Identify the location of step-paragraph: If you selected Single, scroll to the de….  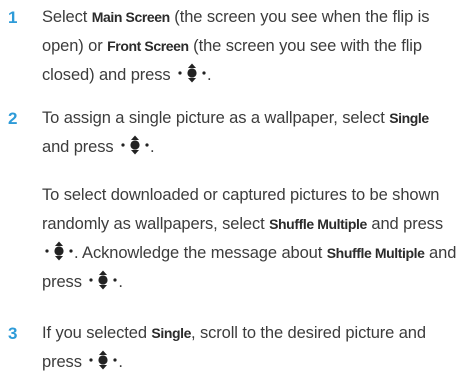
(251, 348).